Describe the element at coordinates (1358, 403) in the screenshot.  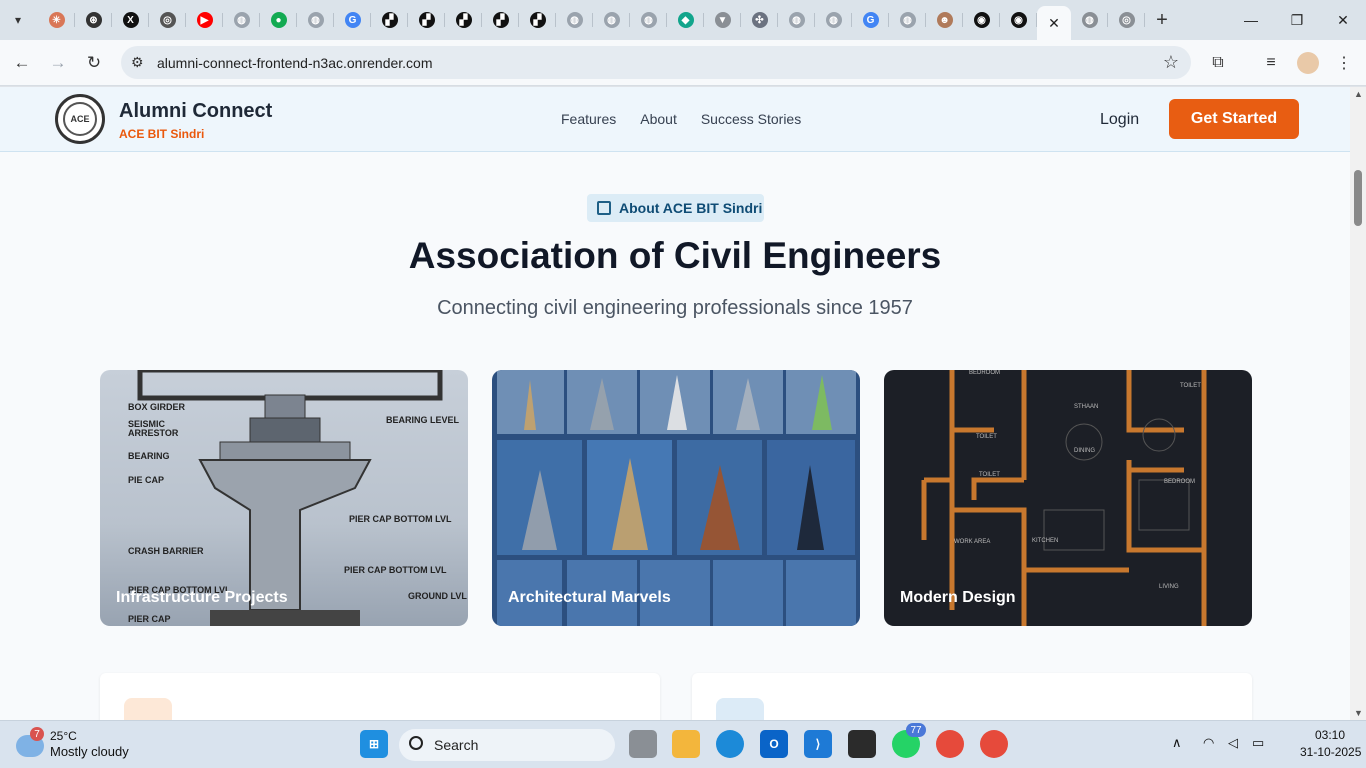
I see `page-scrollbar: ▲ ▼` at that location.